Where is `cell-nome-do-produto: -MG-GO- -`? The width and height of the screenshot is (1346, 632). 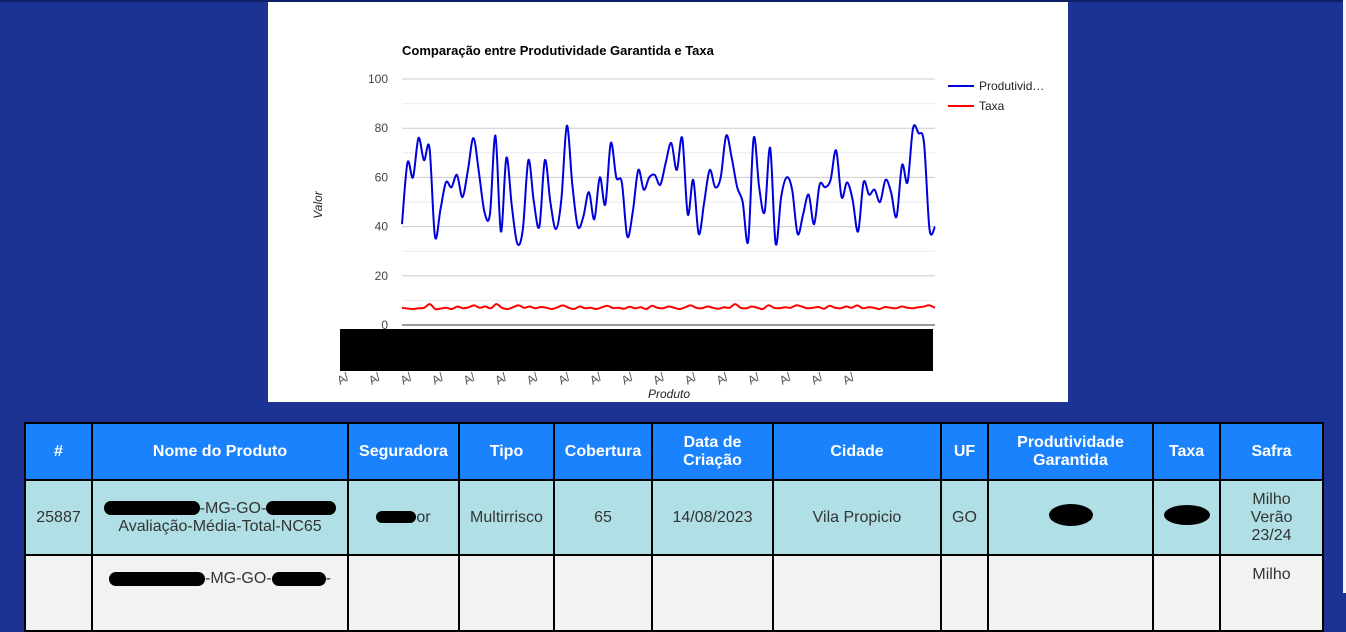
cell-nome-do-produto: -MG-GO- - is located at coordinates (220, 593).